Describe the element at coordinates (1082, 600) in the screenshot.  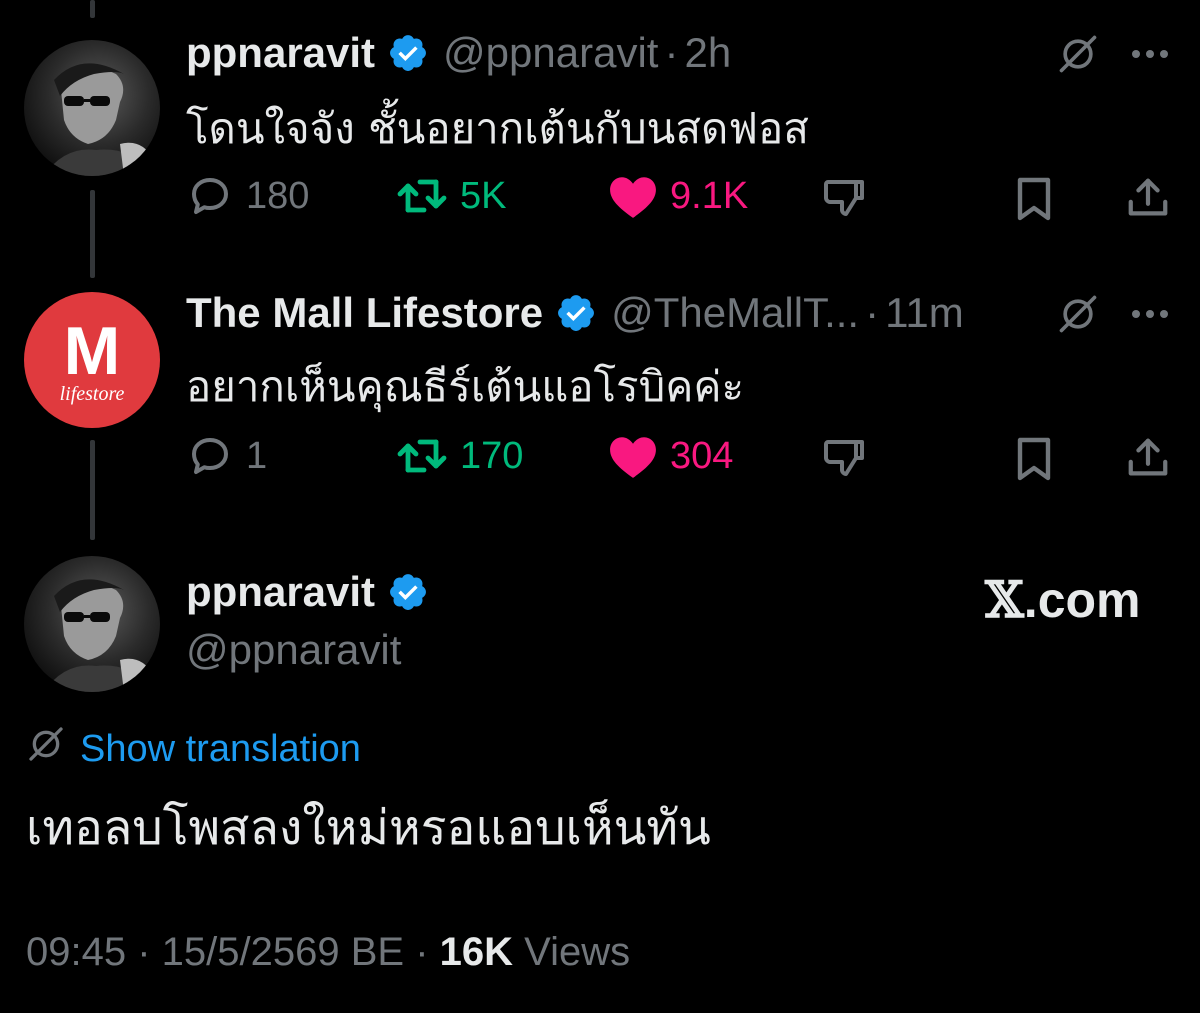
I see `brand-domain: .com` at that location.